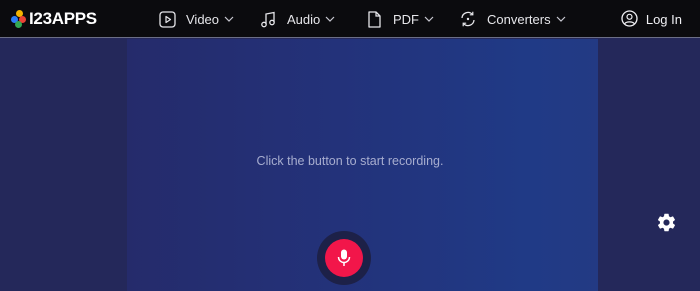  I want to click on nav-audio-label: Audio, so click(304, 19).